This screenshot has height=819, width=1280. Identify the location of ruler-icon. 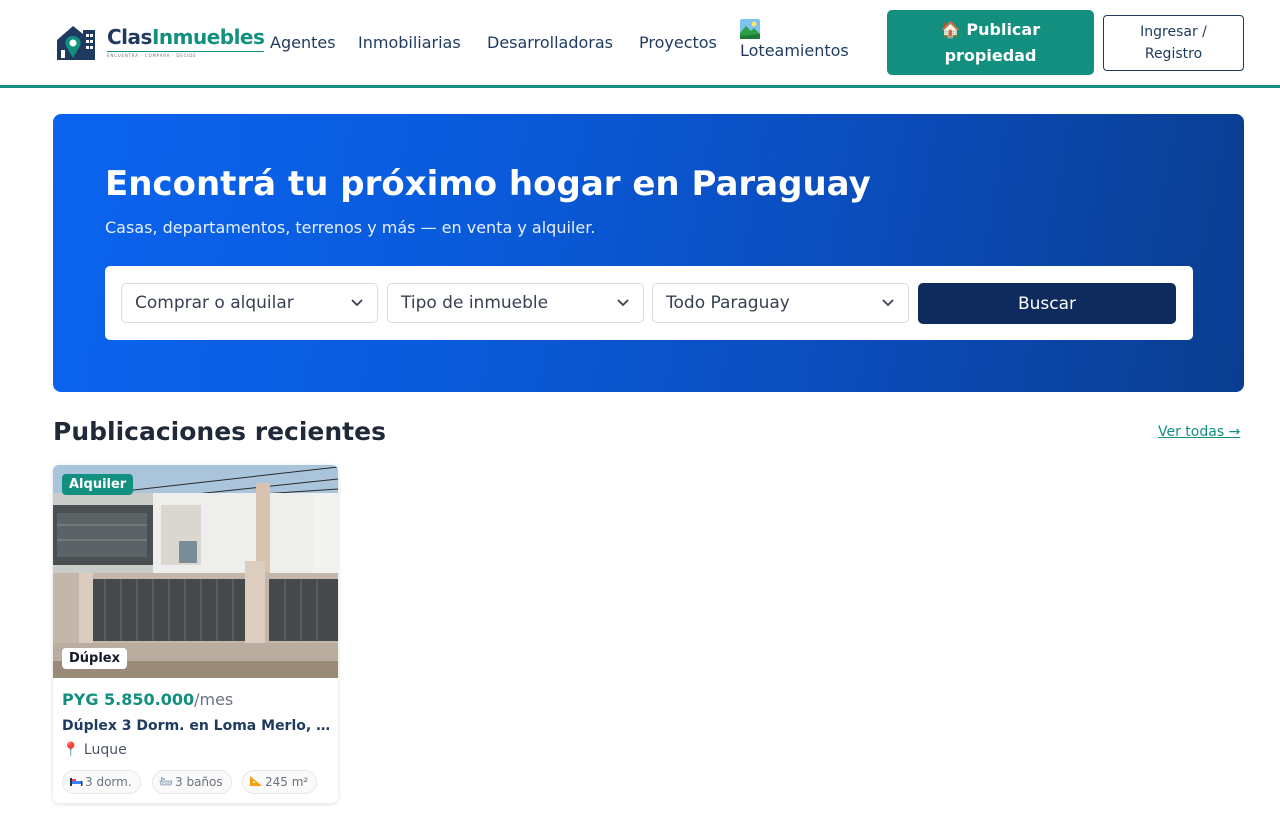
(256, 781).